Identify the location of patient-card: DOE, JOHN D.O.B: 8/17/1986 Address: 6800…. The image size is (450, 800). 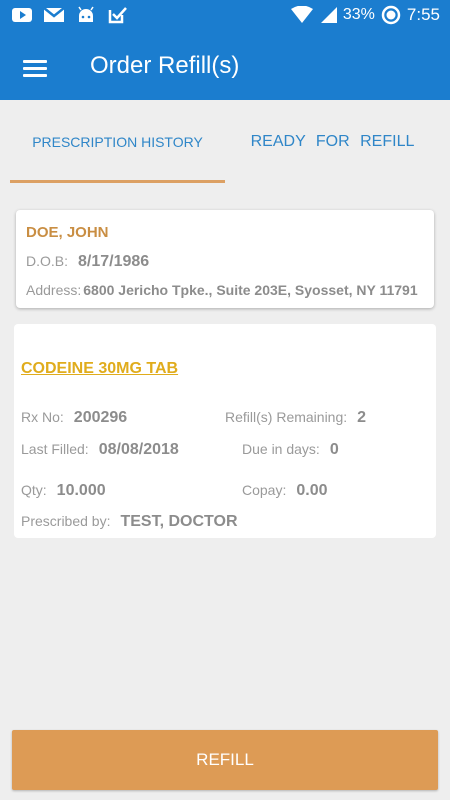
(225, 259).